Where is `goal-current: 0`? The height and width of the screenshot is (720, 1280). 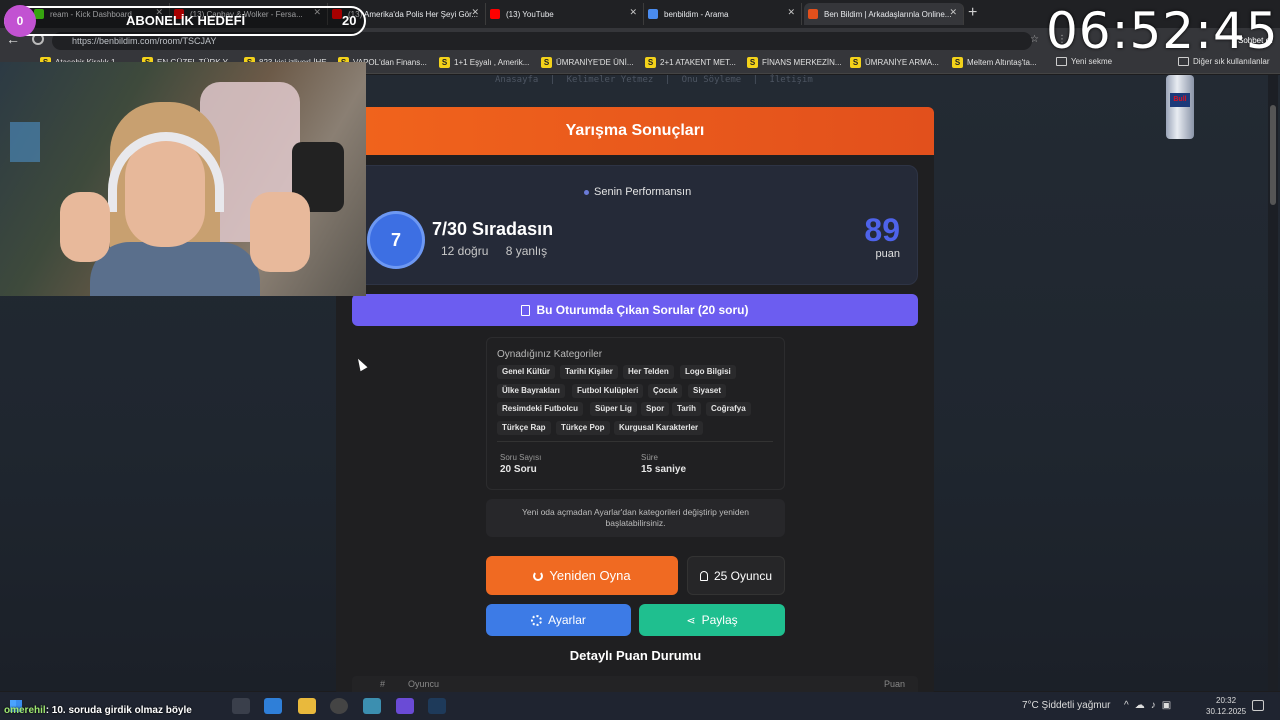 goal-current: 0 is located at coordinates (20, 21).